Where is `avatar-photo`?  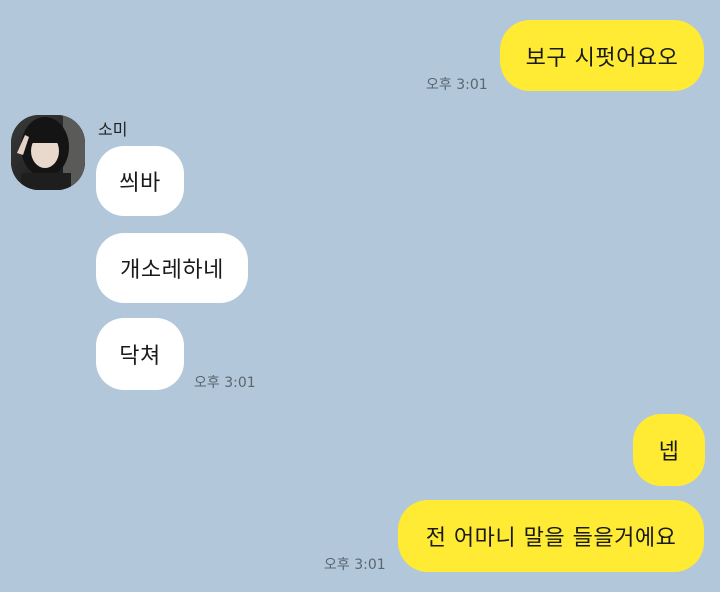 avatar-photo is located at coordinates (48, 152).